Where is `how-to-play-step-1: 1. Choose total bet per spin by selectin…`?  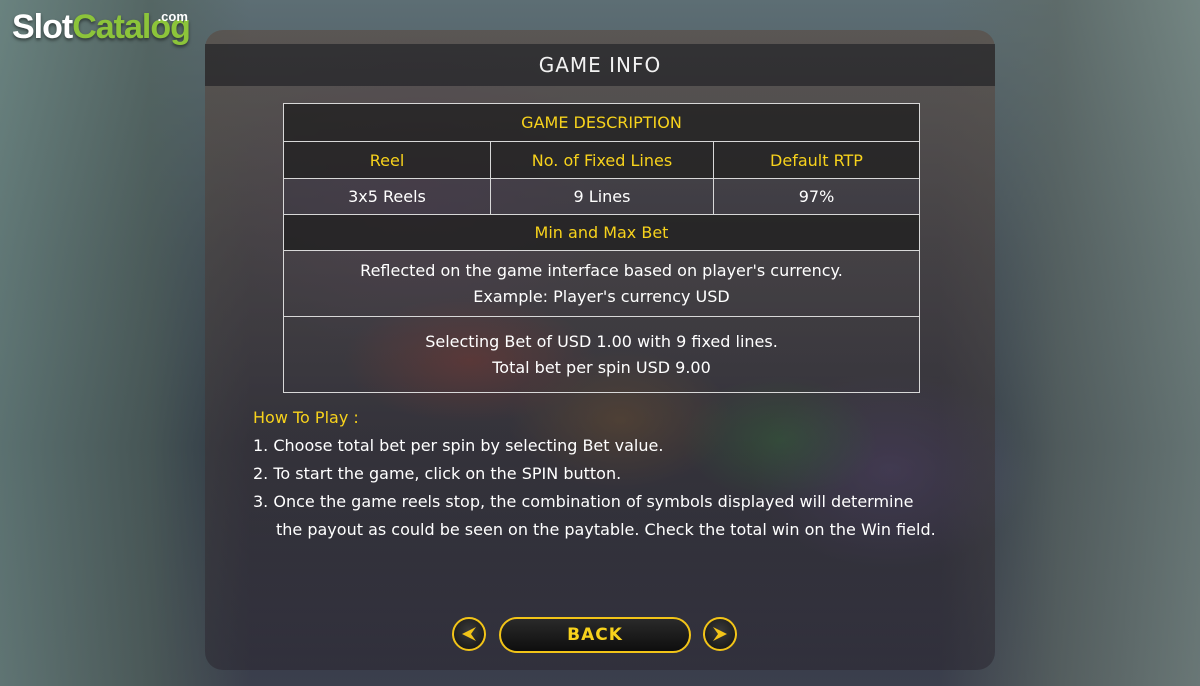
how-to-play-step-1: 1. Choose total bet per spin by selectin… is located at coordinates (458, 445).